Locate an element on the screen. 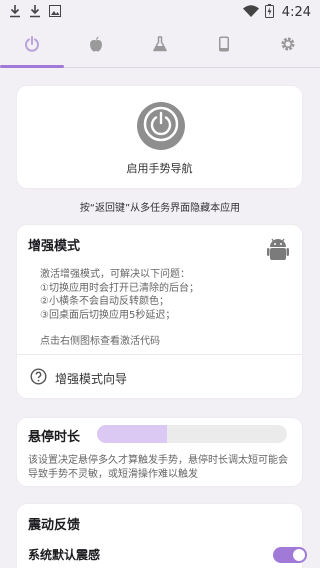 This screenshot has height=568, width=320. power-toggle-button is located at coordinates (161, 126).